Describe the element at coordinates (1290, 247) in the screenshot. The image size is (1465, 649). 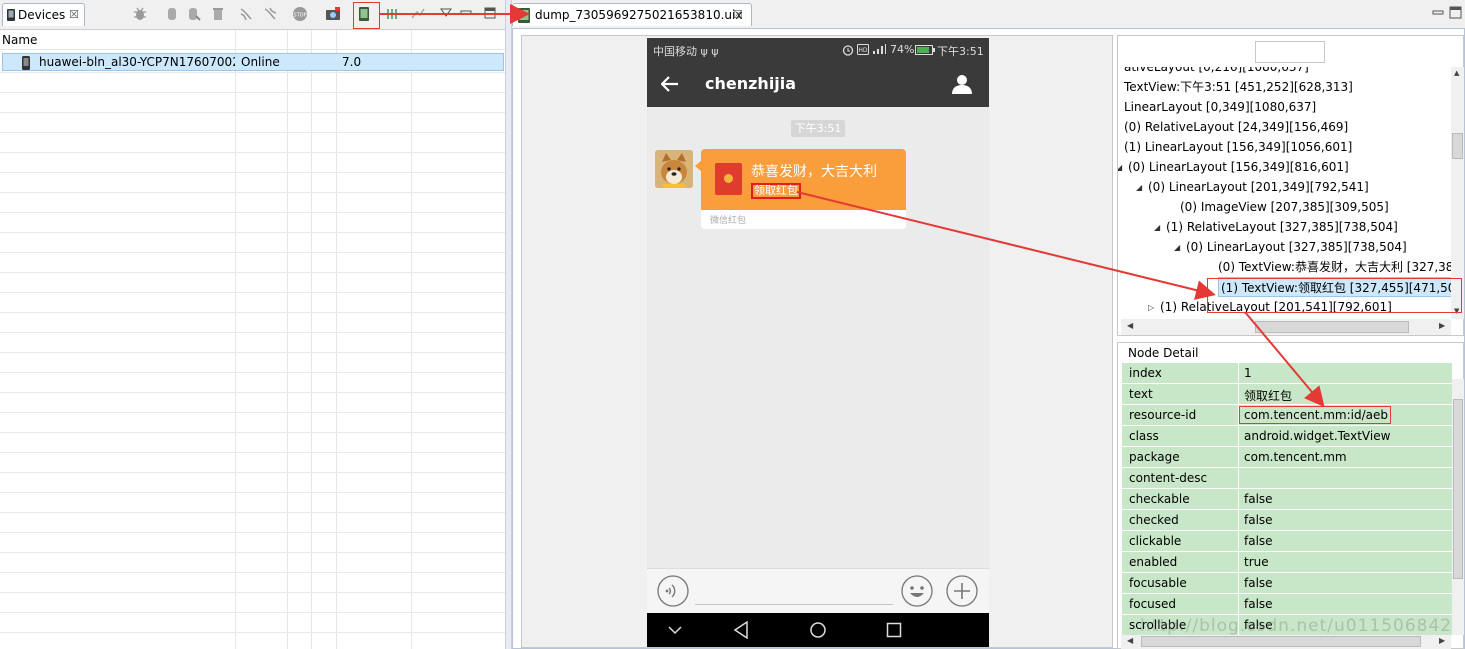
I see `tree-node: ◢ (0) LinearLayout [327,385][738,504]` at that location.